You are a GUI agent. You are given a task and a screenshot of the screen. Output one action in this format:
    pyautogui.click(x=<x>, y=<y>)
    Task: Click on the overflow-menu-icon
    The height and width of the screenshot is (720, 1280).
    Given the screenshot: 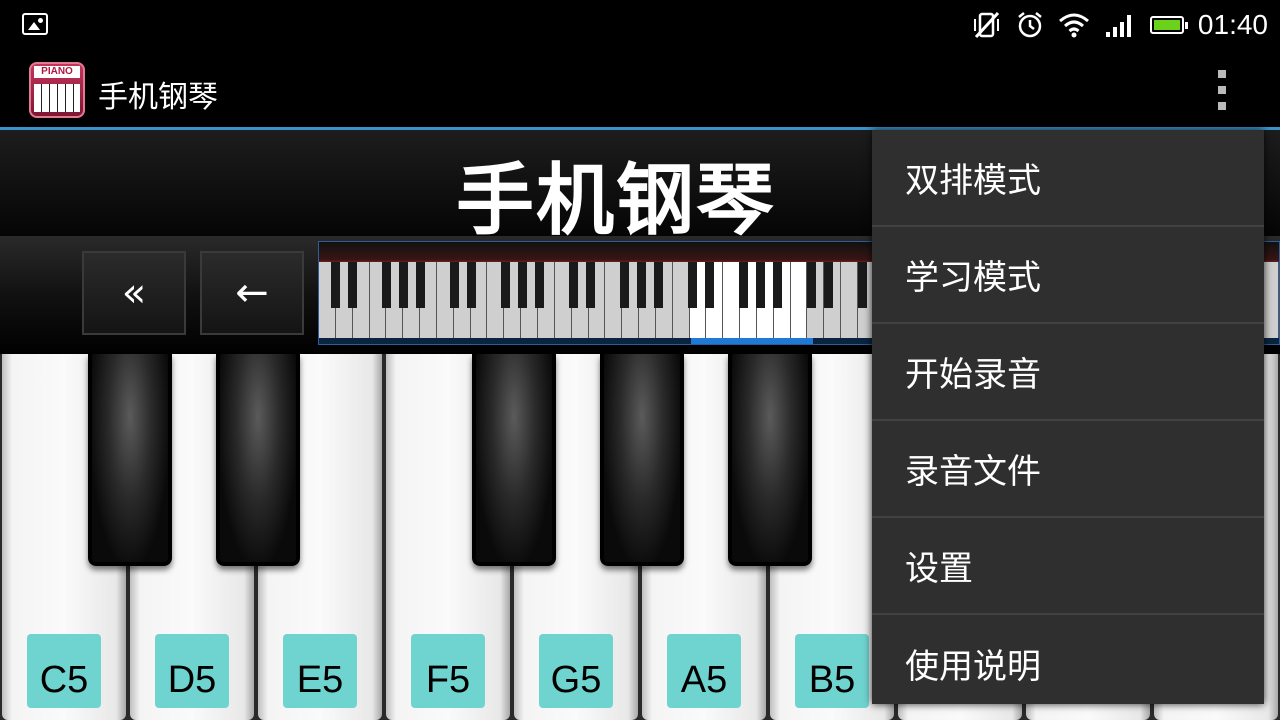 What is the action you would take?
    pyautogui.click(x=1222, y=90)
    